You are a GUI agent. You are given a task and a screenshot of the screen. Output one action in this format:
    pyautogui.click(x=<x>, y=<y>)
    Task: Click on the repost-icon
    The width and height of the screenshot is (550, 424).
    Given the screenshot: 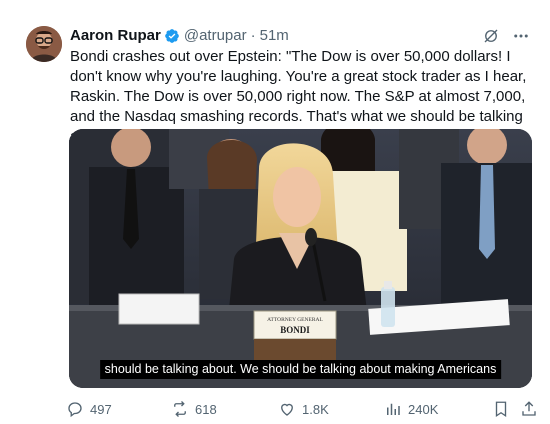 What is the action you would take?
    pyautogui.click(x=180, y=409)
    